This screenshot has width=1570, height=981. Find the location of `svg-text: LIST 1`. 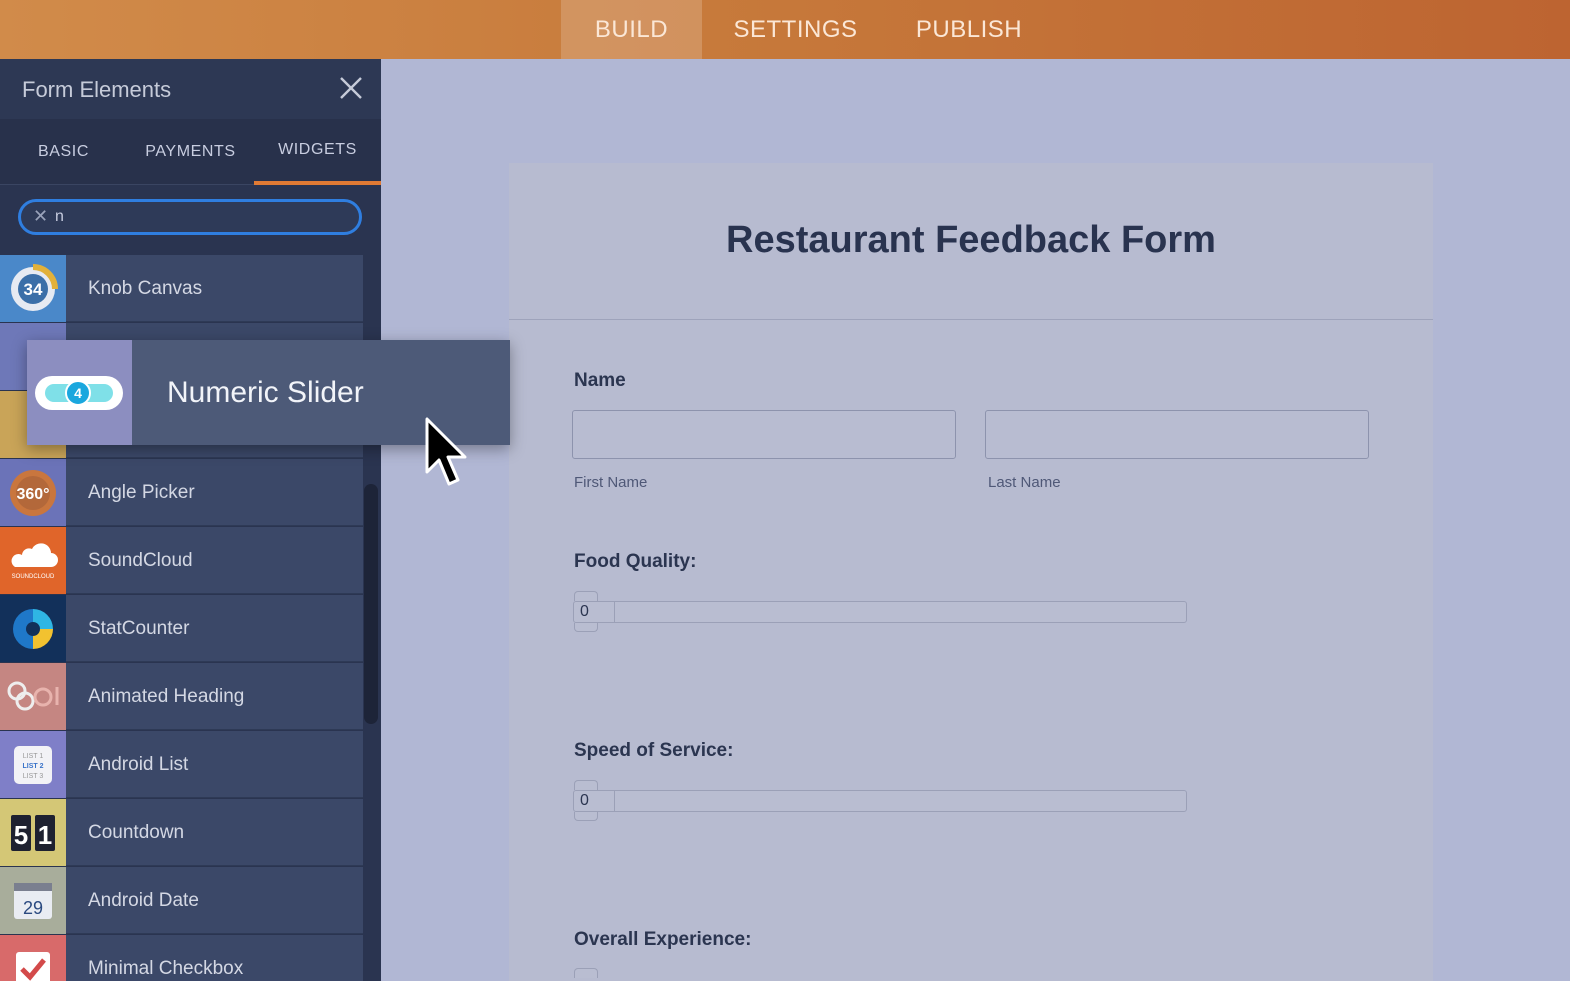

svg-text: LIST 1 is located at coordinates (33, 756).